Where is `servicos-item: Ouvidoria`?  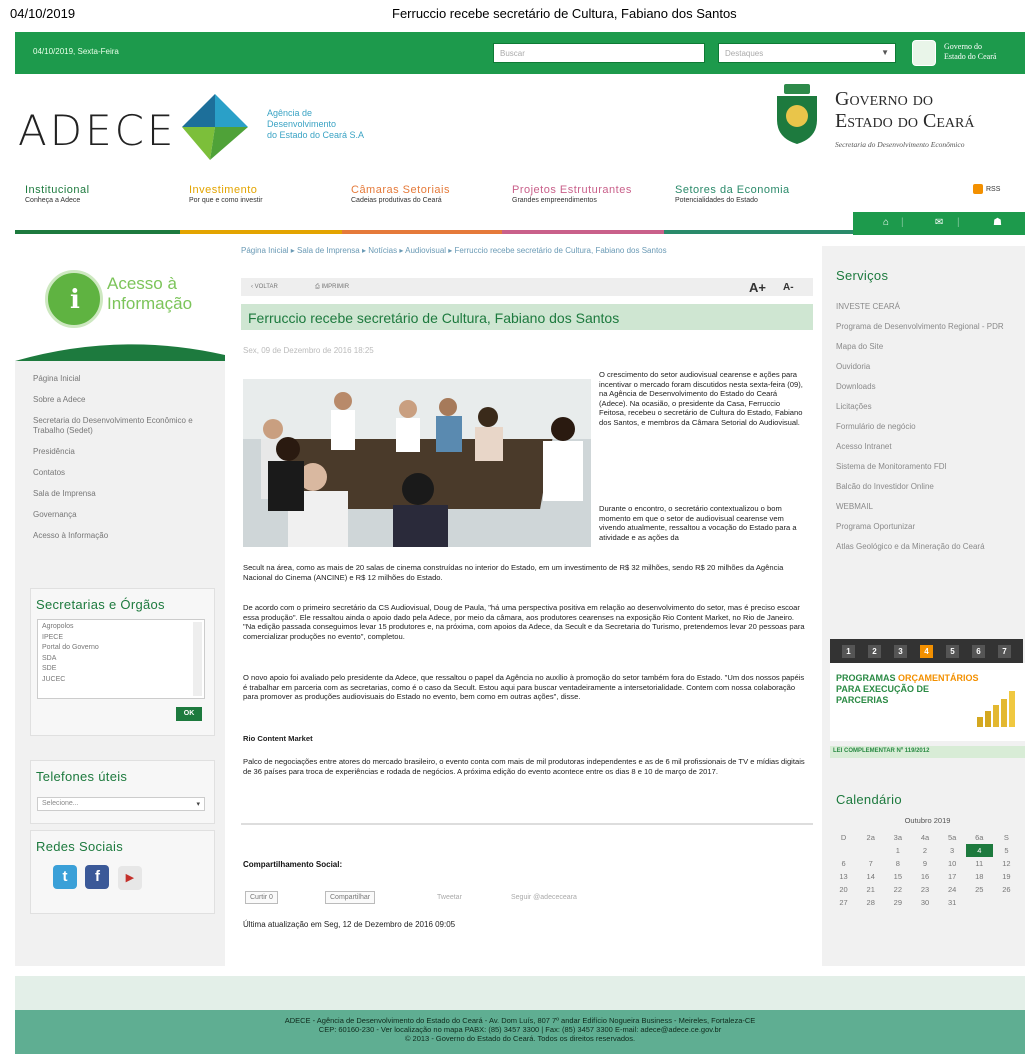 servicos-item: Ouvidoria is located at coordinates (926, 367).